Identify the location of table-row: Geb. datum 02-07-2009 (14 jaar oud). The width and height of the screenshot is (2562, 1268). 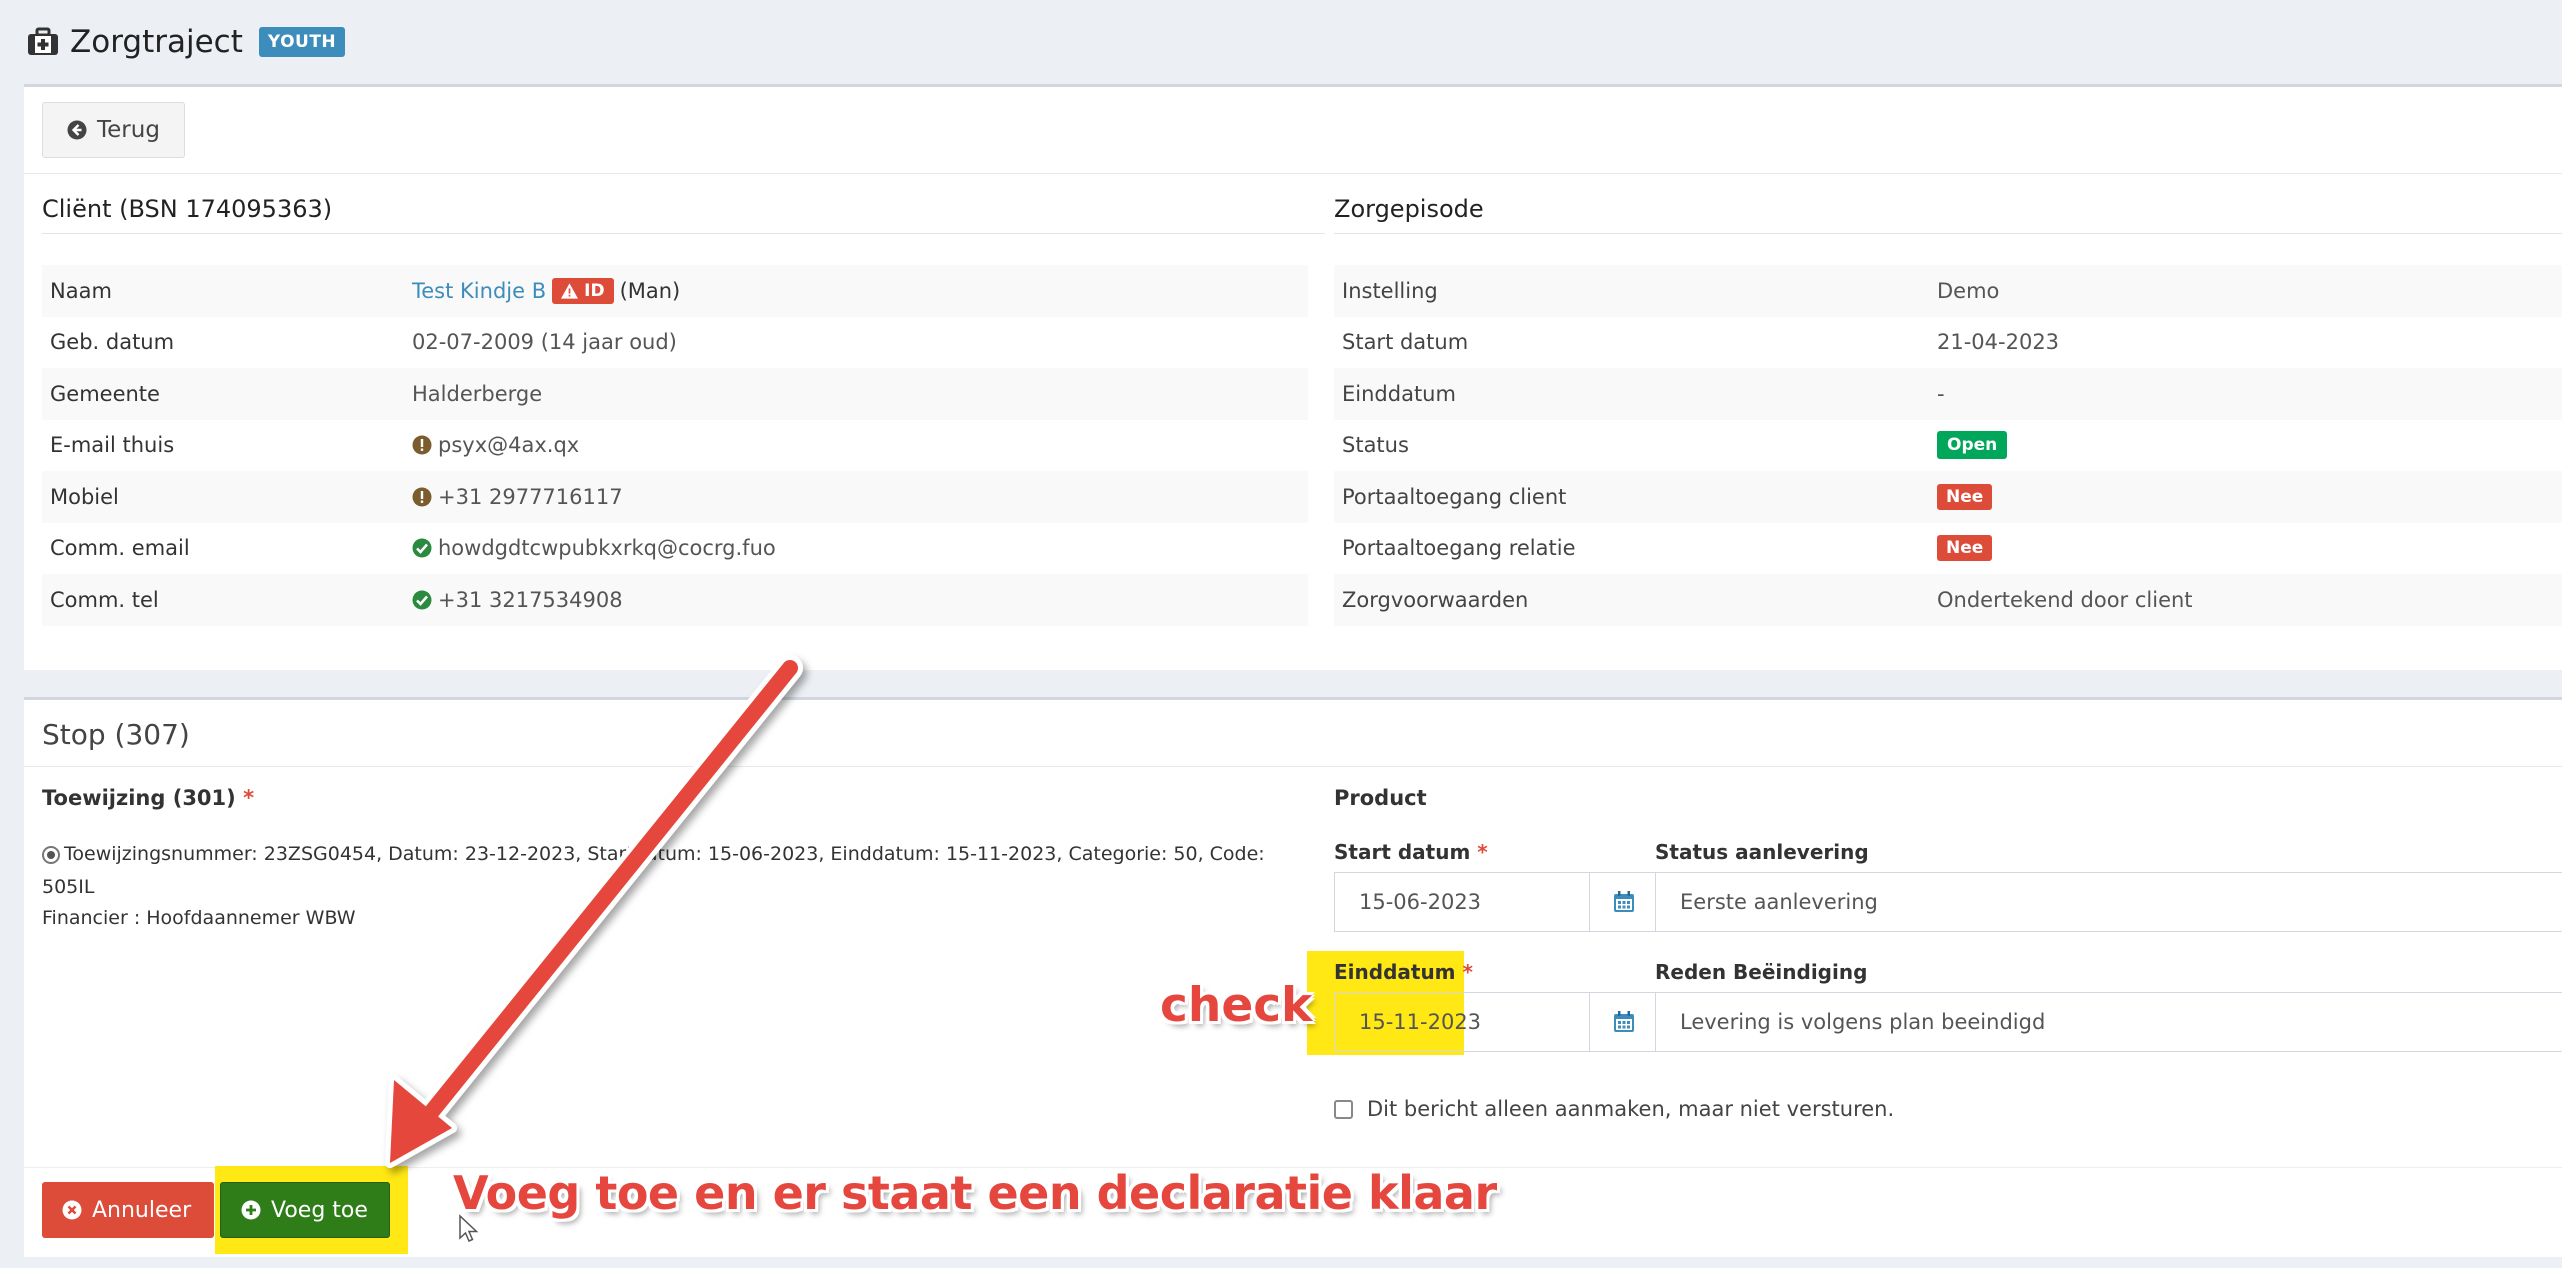
(675, 343).